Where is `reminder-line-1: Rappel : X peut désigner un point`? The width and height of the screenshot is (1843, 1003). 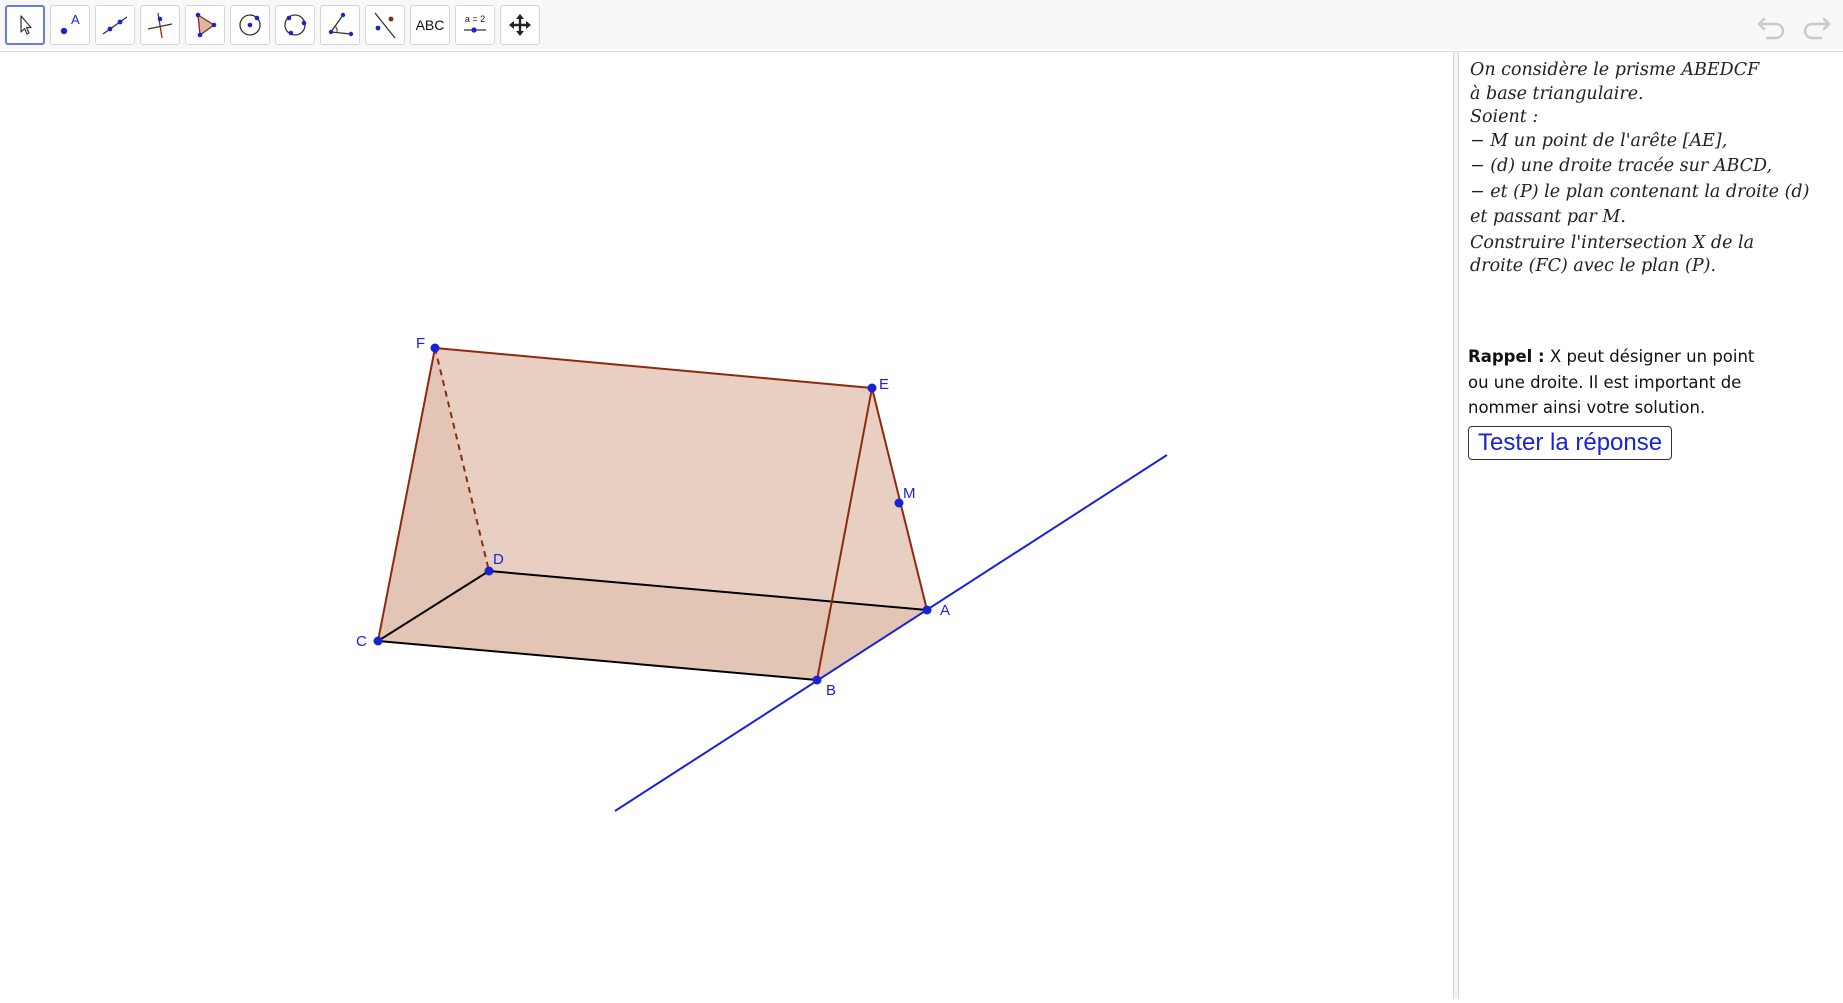
reminder-line-1: Rappel : X peut désigner un point is located at coordinates (1611, 357).